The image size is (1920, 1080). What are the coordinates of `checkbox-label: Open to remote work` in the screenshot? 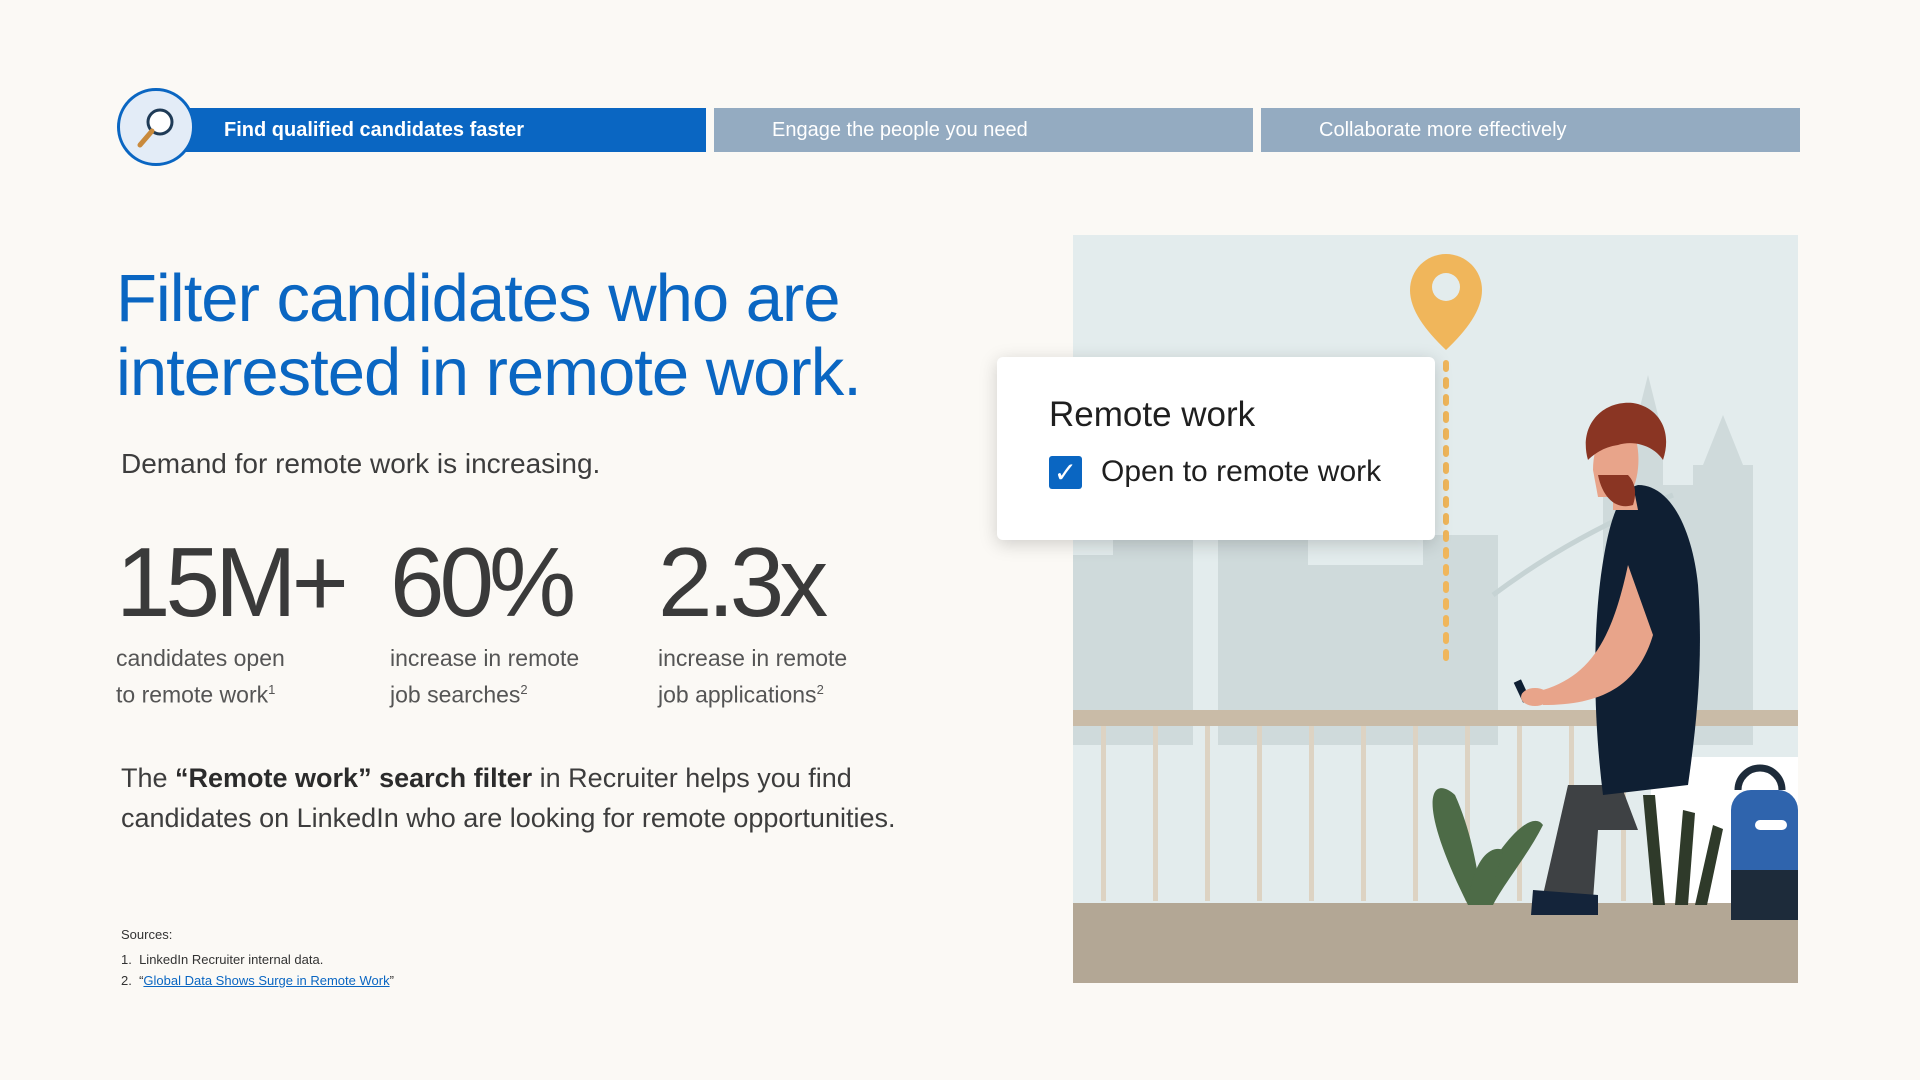 It's located at (1241, 471).